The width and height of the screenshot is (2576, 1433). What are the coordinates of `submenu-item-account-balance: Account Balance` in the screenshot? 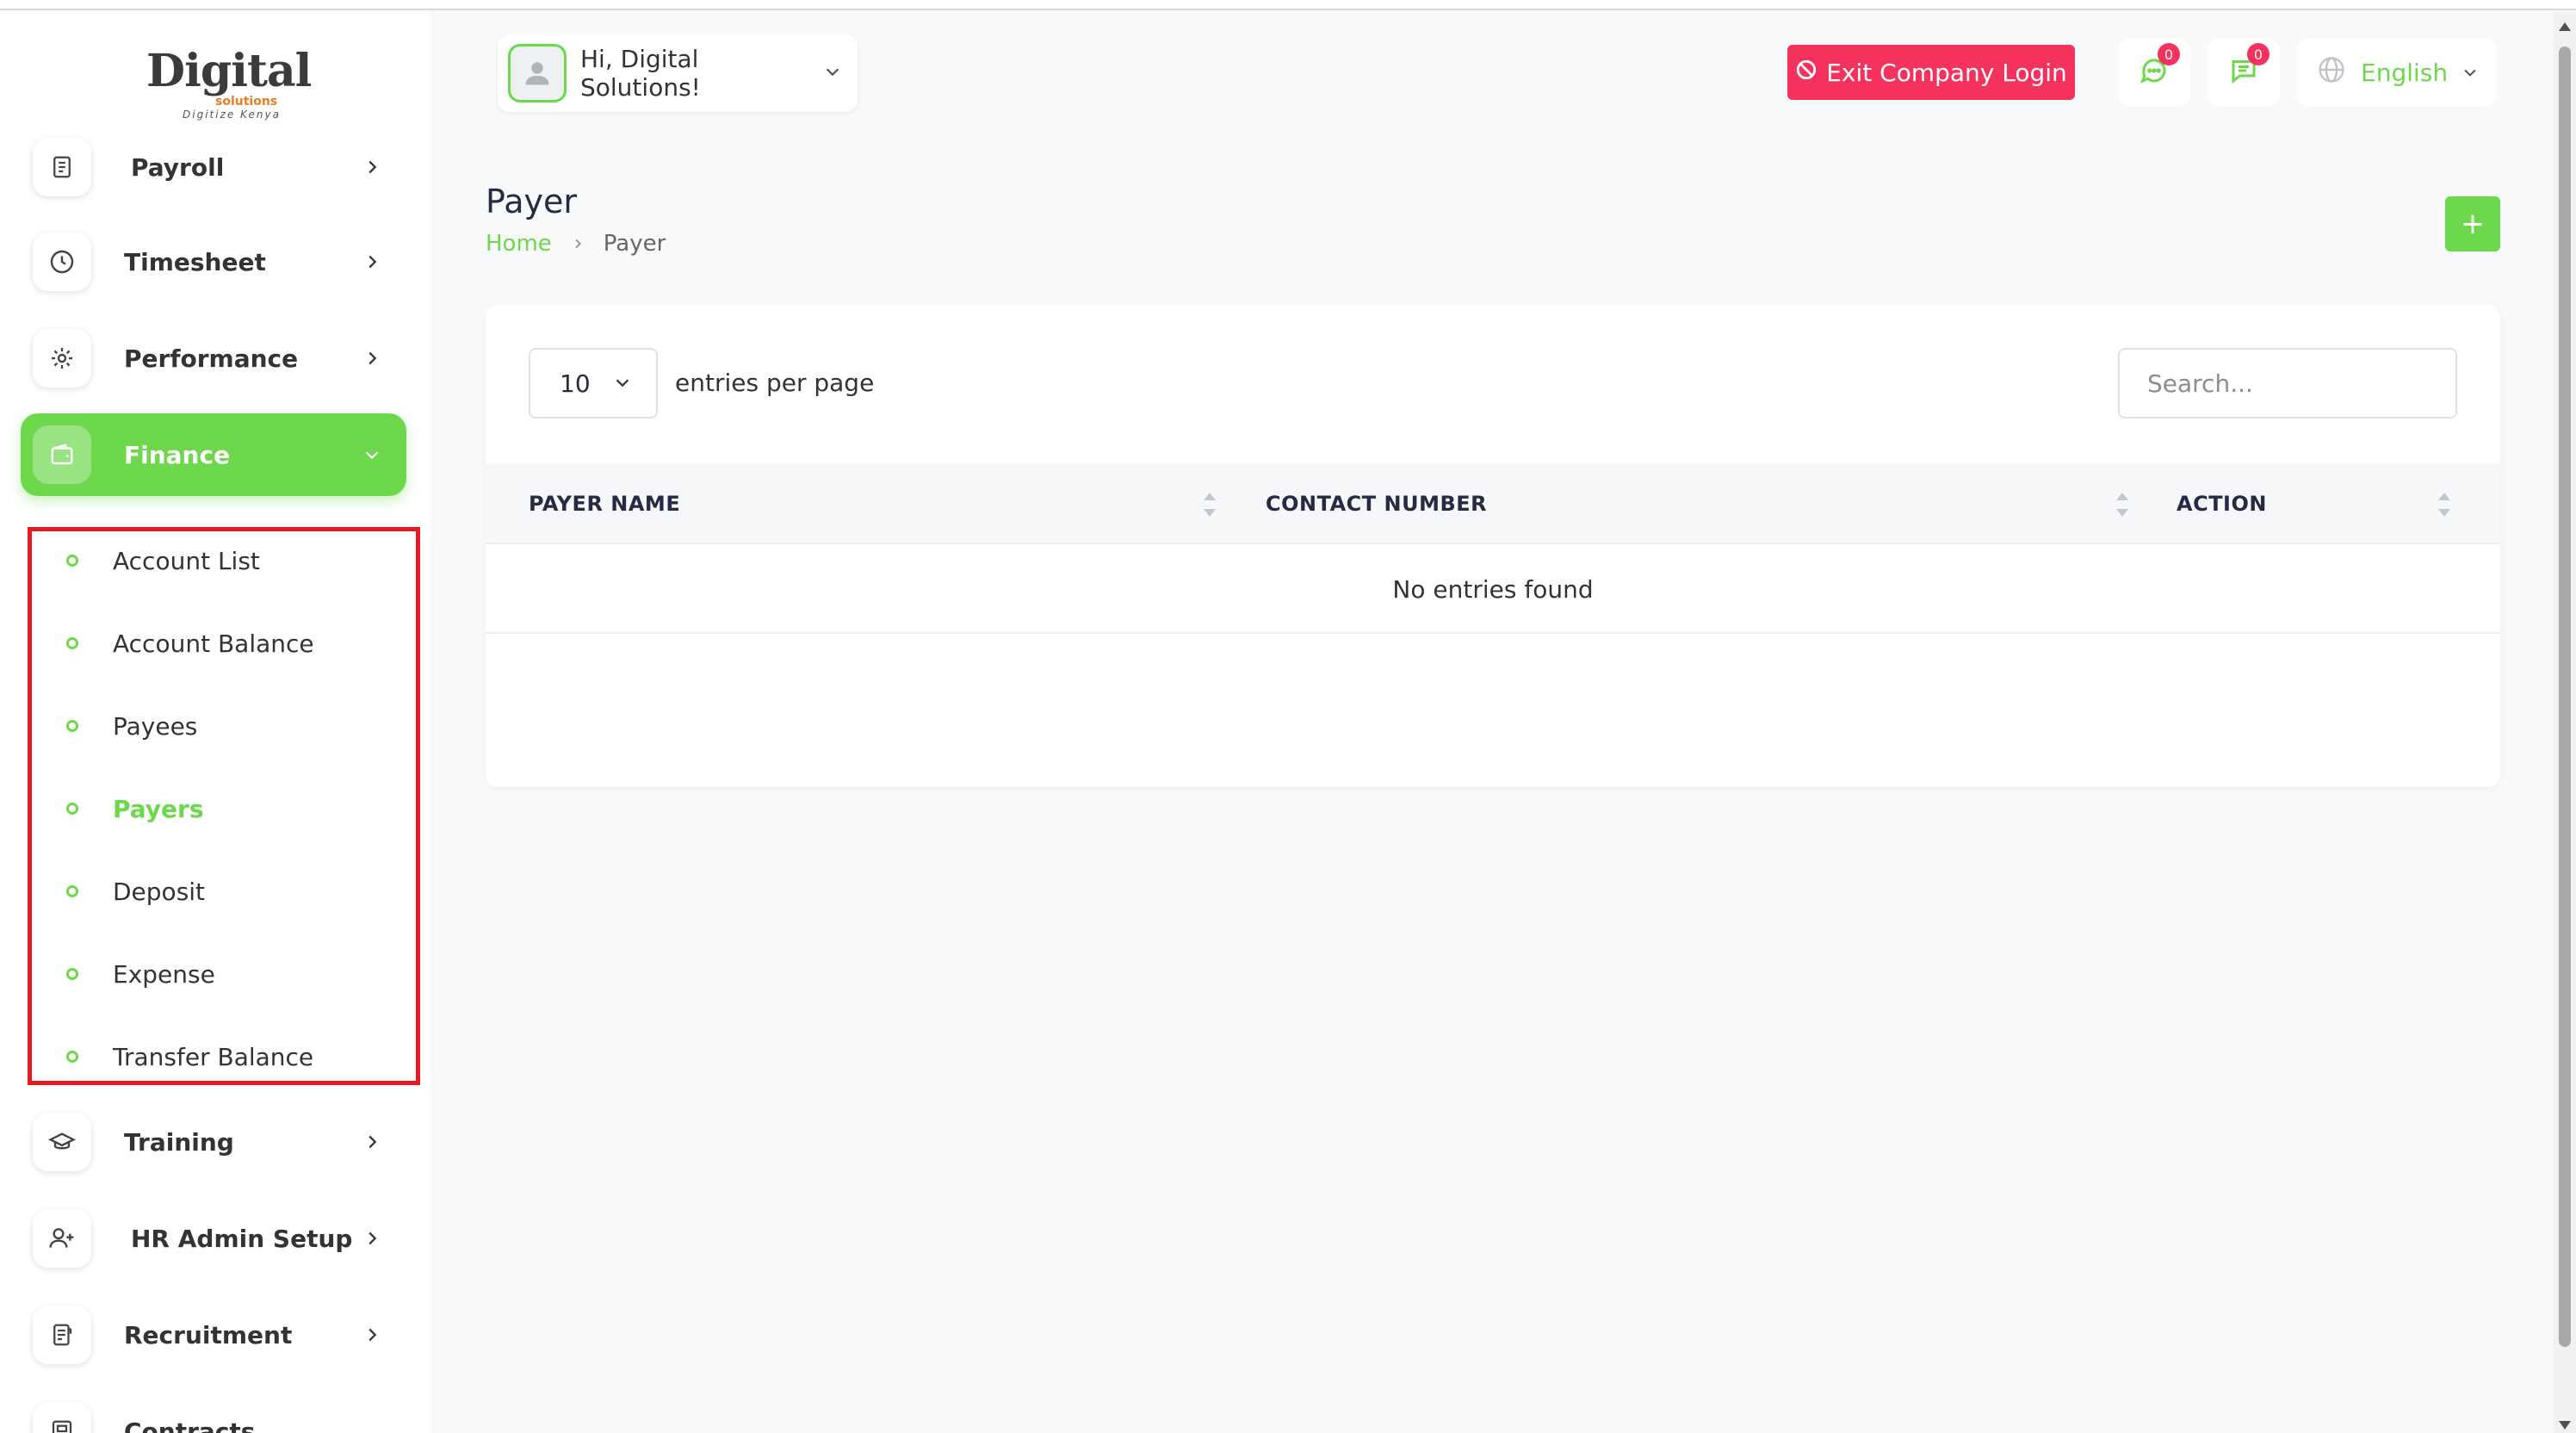 It's located at (190, 643).